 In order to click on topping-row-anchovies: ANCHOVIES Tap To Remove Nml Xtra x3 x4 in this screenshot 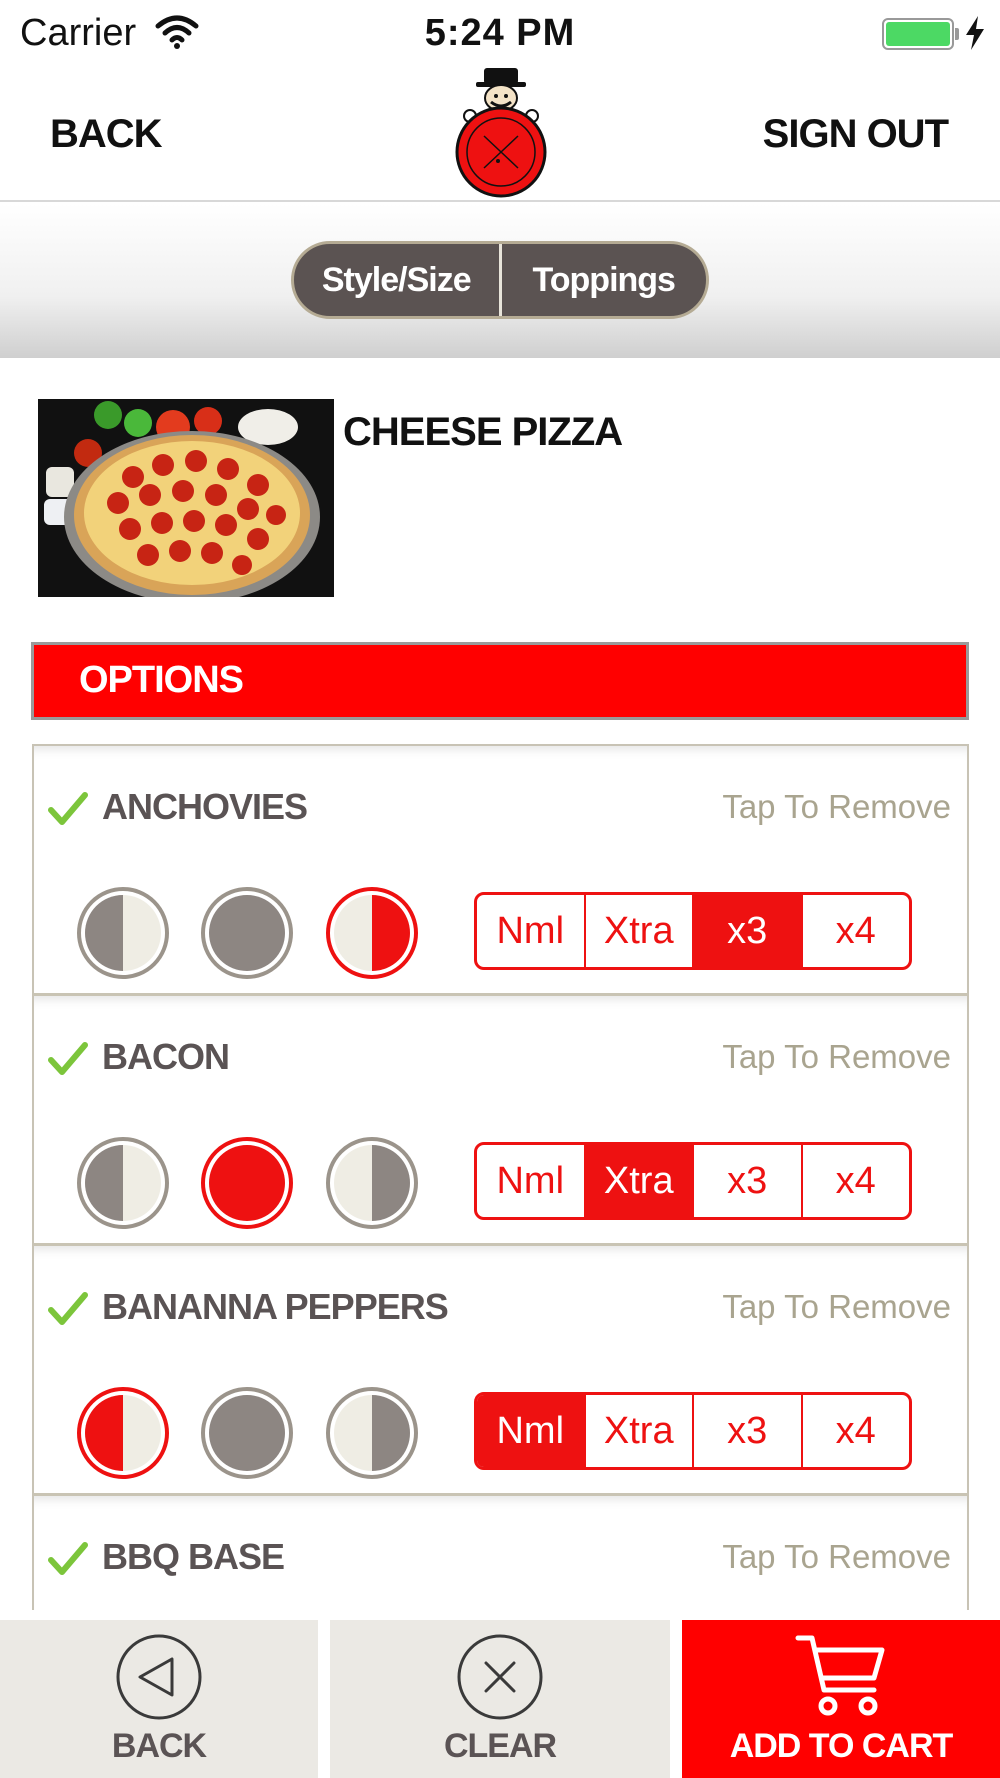, I will do `click(500, 871)`.